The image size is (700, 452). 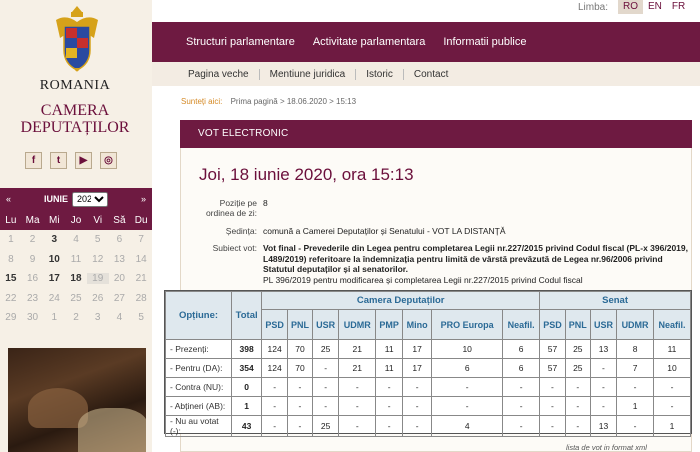 I want to click on senate-cell: 25, so click(x=577, y=368).